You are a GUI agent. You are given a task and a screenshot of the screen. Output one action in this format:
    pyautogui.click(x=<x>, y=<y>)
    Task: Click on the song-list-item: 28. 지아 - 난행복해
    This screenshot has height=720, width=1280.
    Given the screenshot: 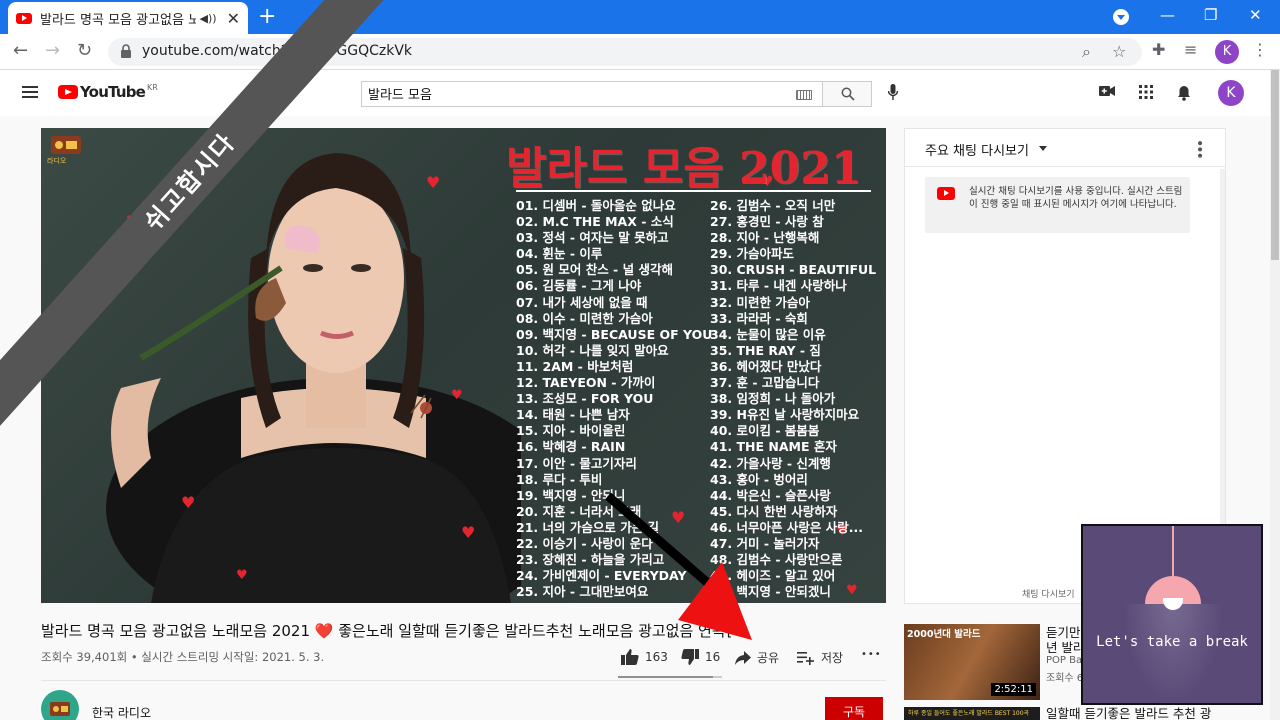 What is the action you would take?
    pyautogui.click(x=765, y=238)
    